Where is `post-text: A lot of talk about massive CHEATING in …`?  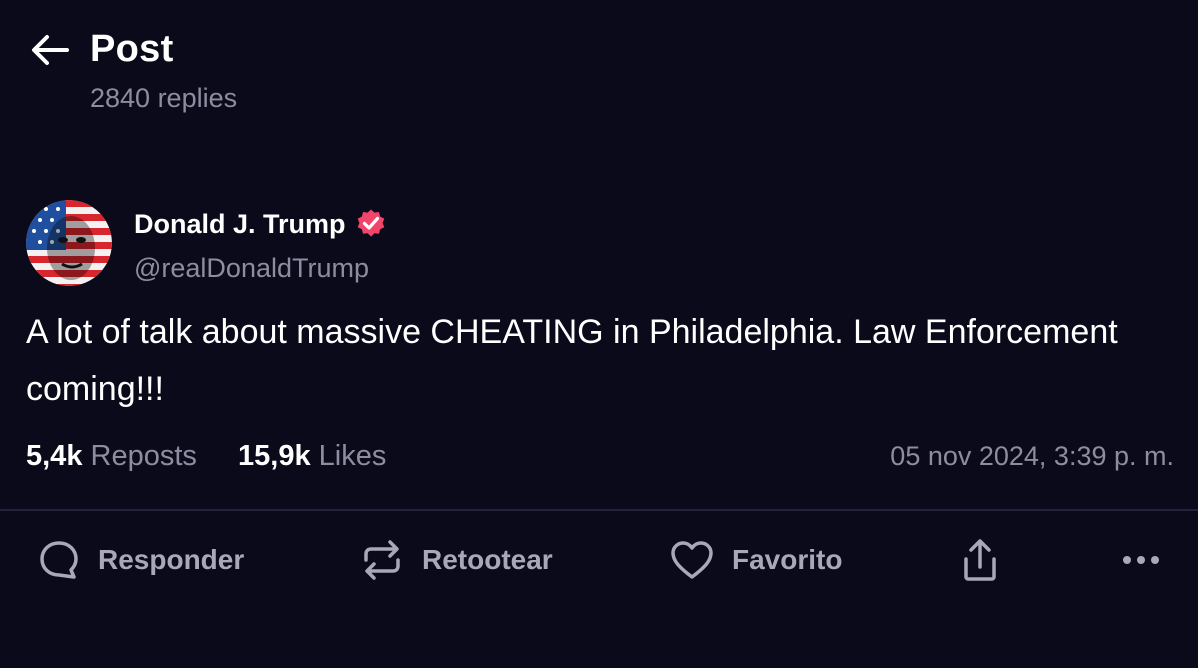
post-text: A lot of talk about massive CHEATING in … is located at coordinates (572, 360).